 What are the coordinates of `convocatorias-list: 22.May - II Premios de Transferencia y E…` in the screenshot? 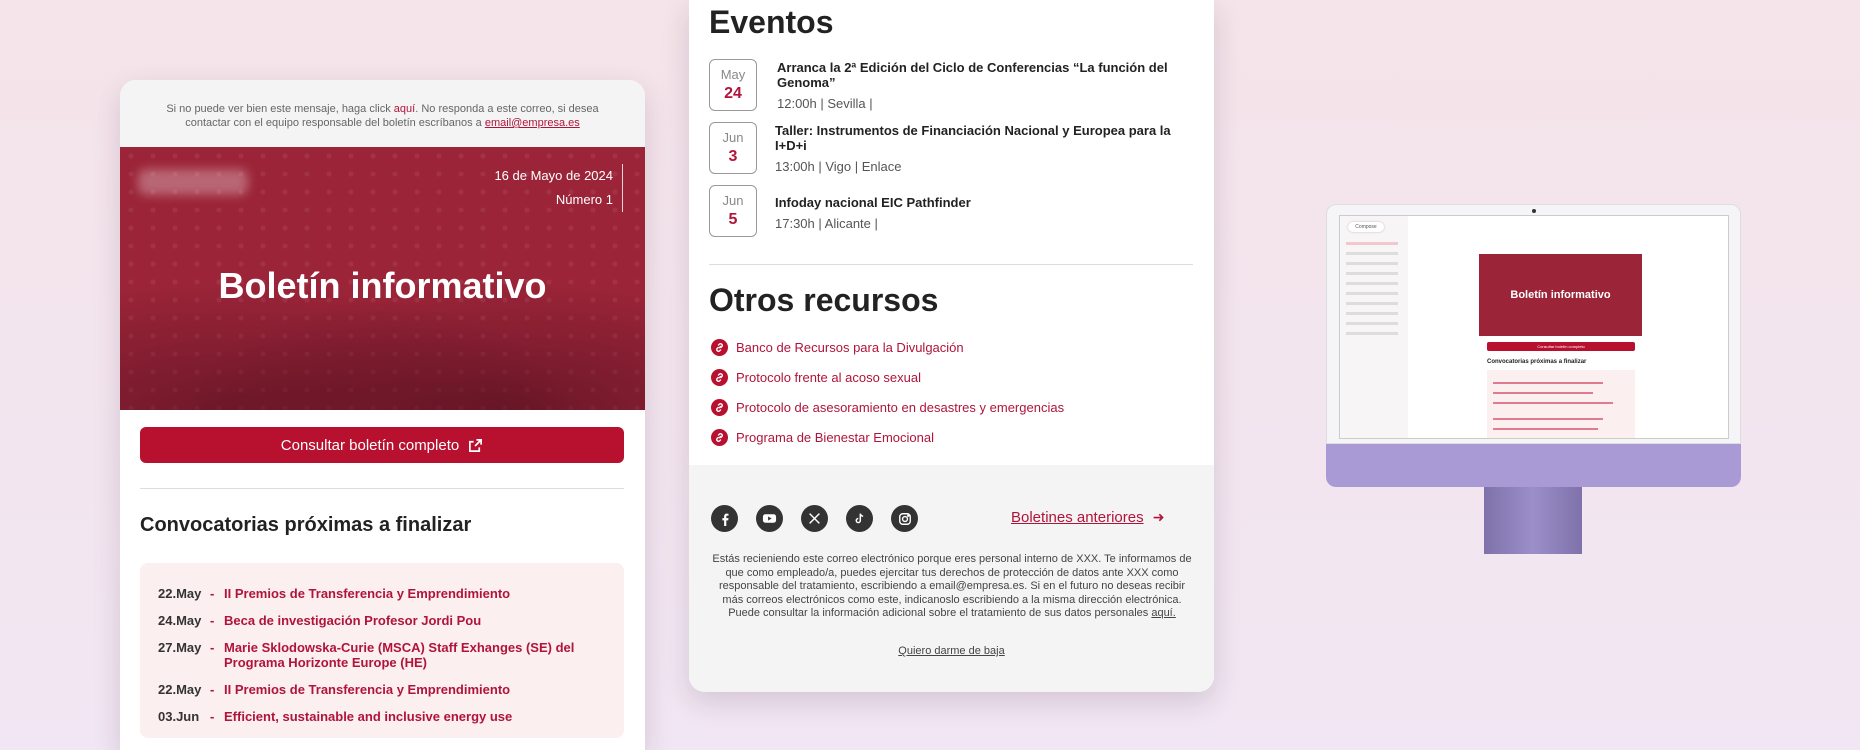 It's located at (382, 650).